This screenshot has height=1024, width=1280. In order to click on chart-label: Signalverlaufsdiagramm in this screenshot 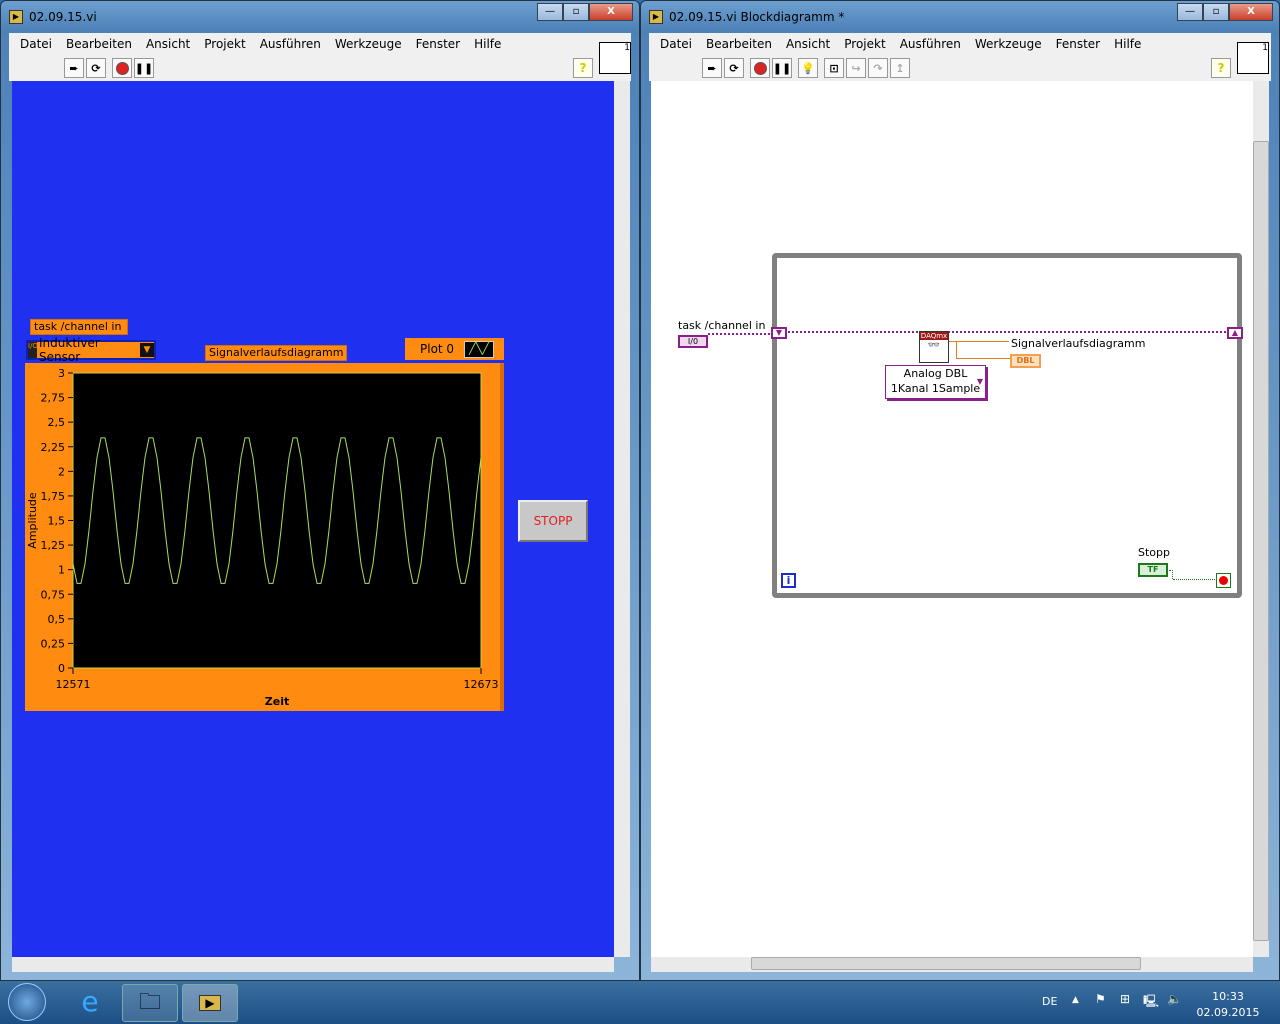, I will do `click(276, 353)`.